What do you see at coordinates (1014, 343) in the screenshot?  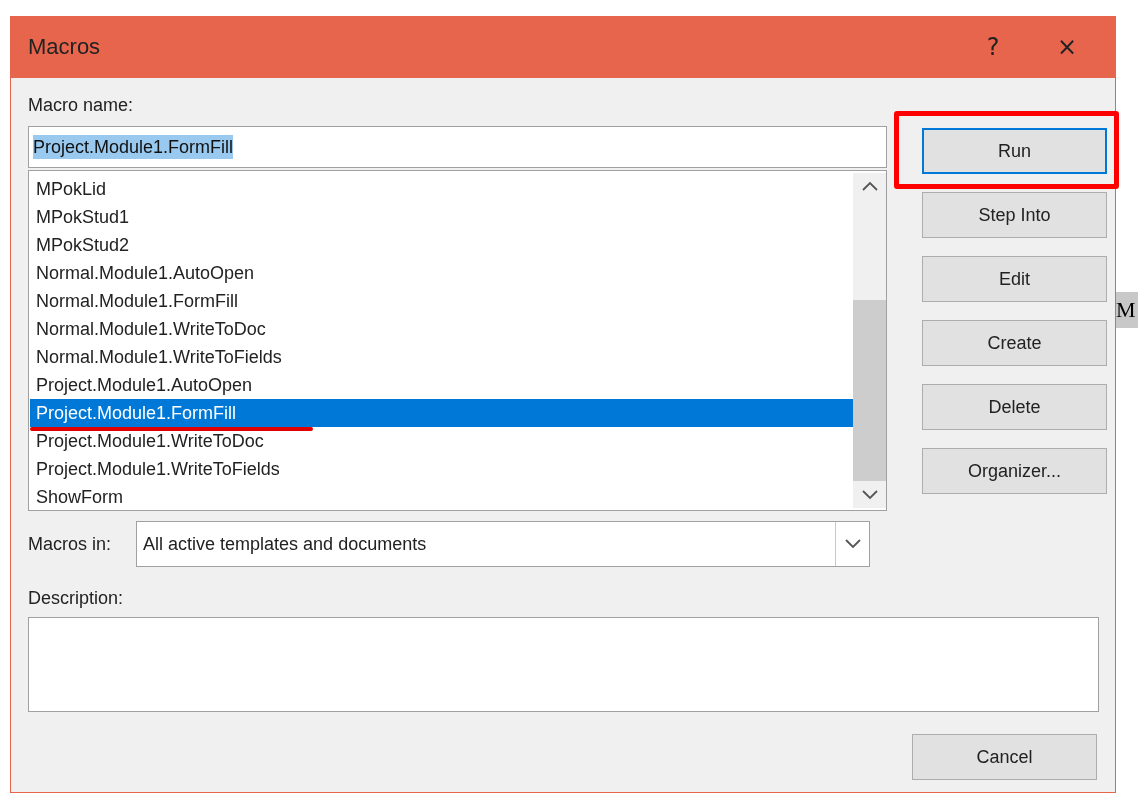 I see `dialog-button: Create` at bounding box center [1014, 343].